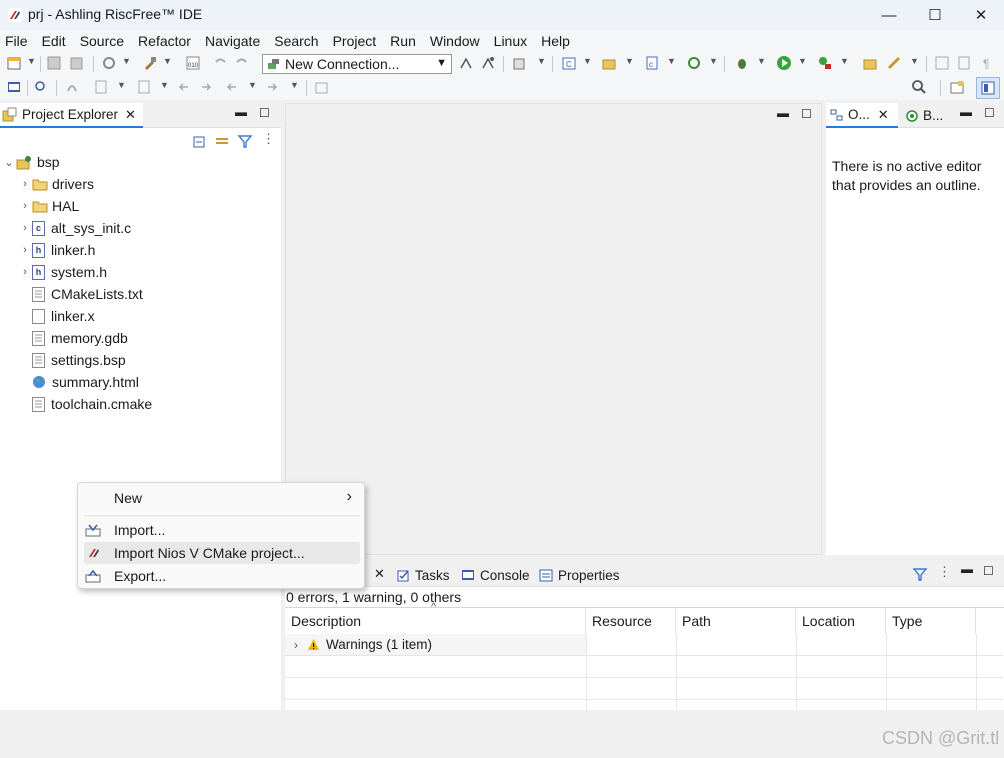 The height and width of the screenshot is (758, 1004). I want to click on tools-icon, so click(894, 63).